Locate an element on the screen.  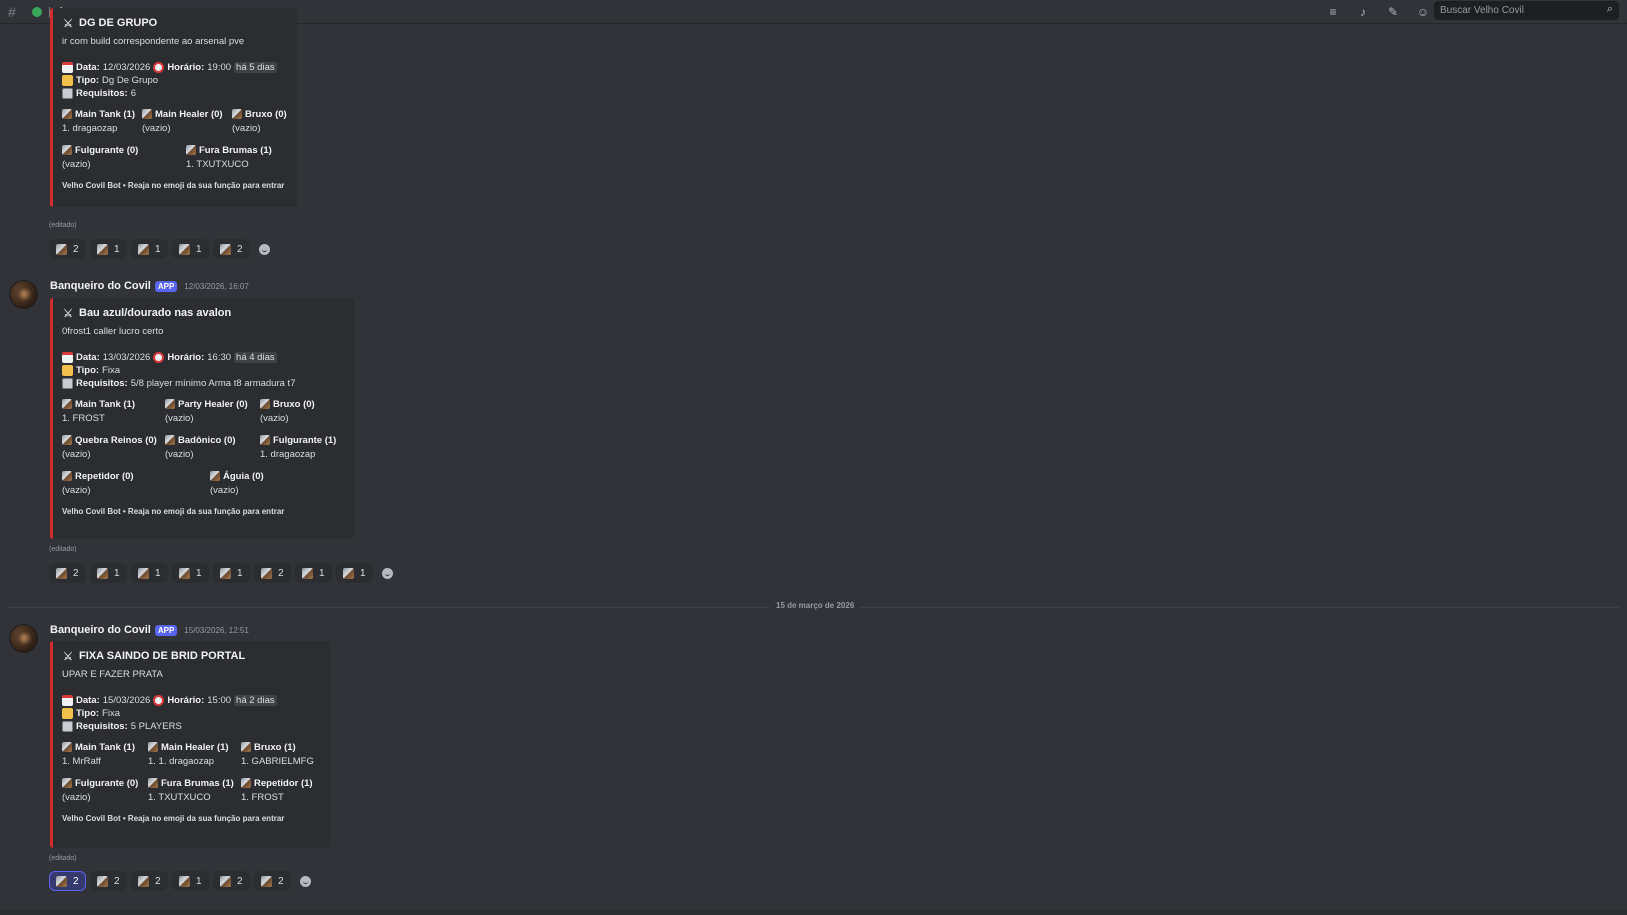
role-field: Repetidor (0) (vazio) is located at coordinates (98, 483).